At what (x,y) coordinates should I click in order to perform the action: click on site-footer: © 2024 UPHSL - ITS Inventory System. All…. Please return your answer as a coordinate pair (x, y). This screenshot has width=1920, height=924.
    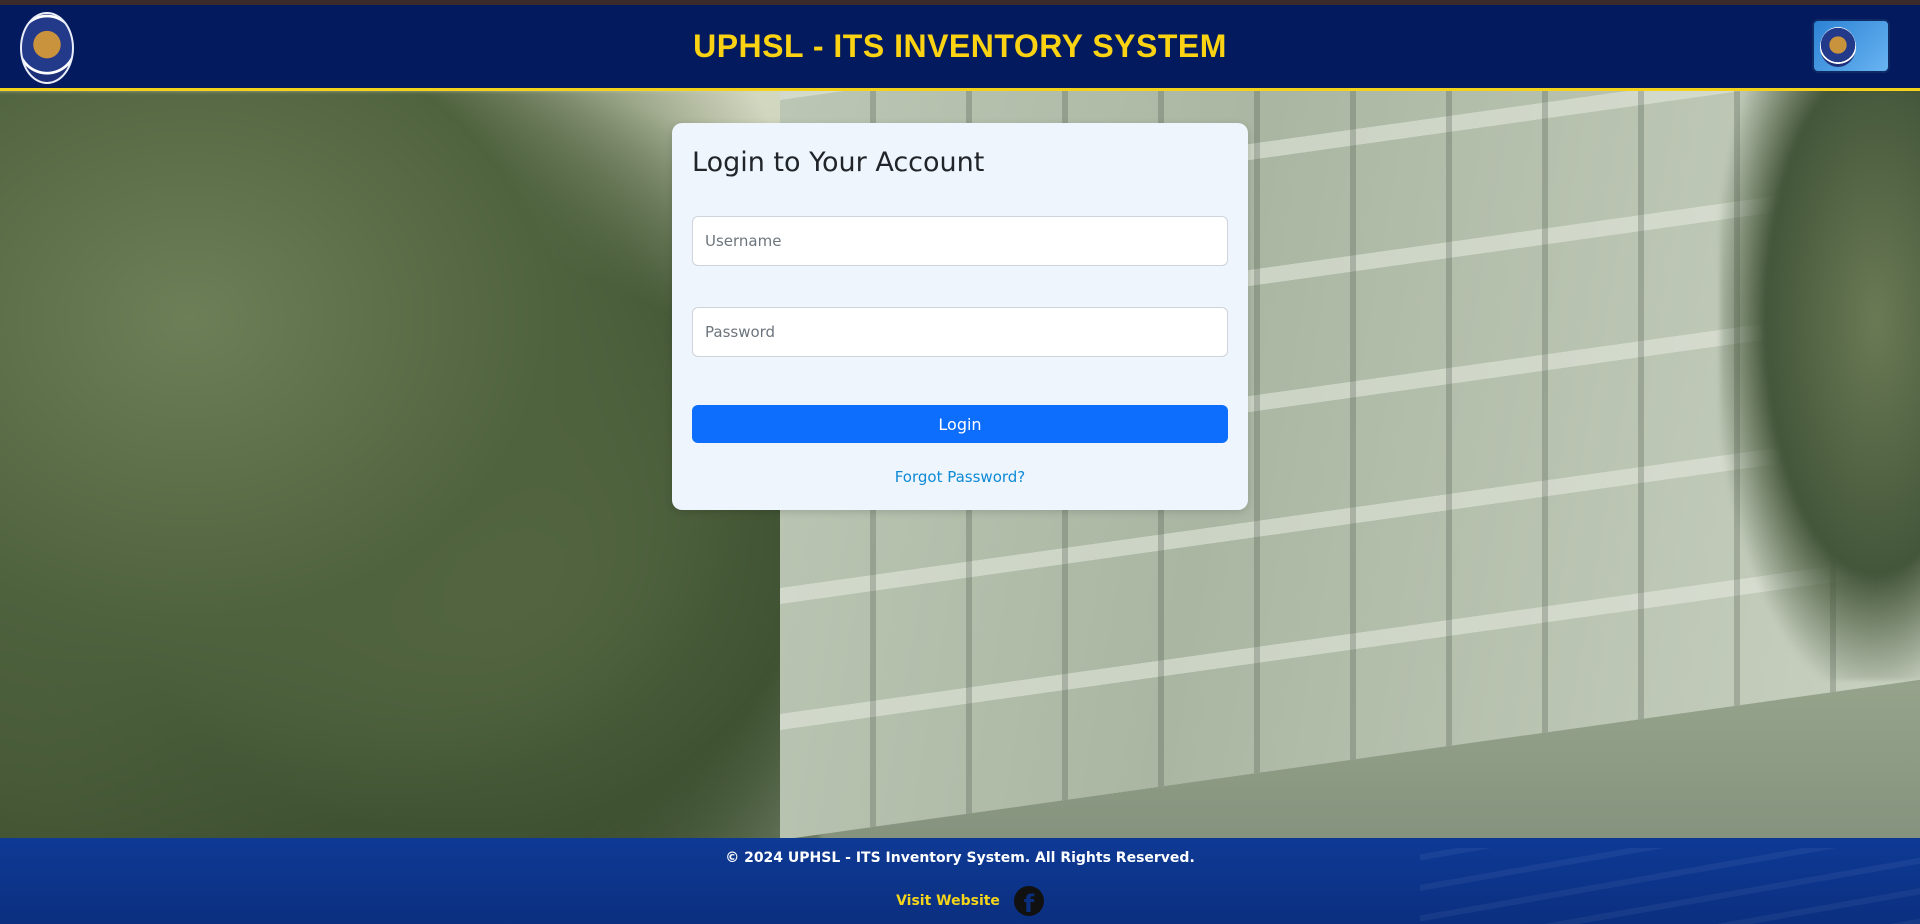
    Looking at the image, I should click on (960, 881).